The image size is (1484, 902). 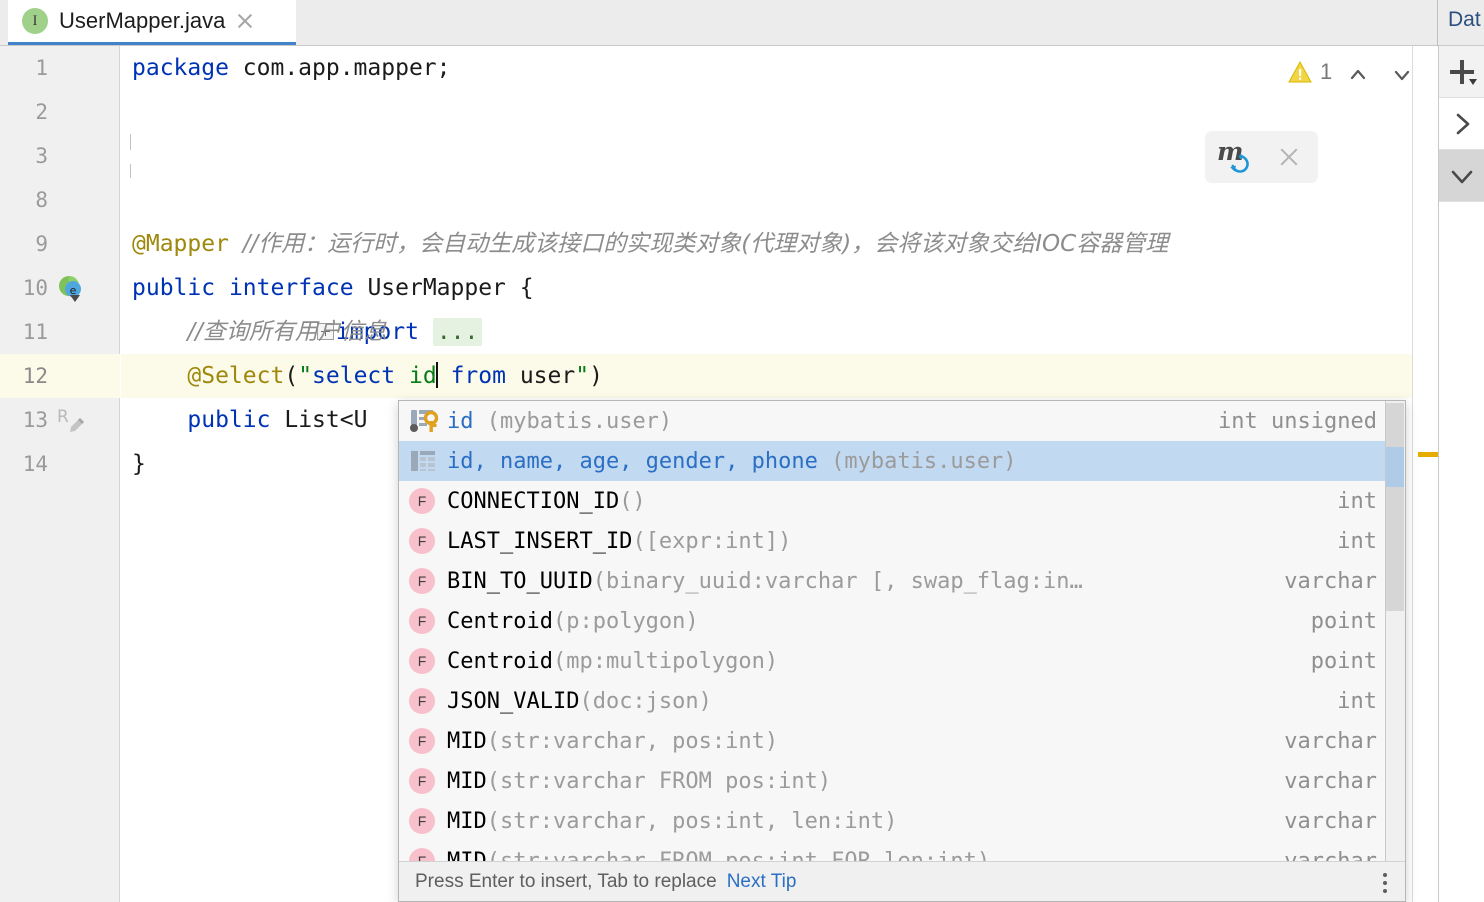 I want to click on tool-window-title-database: Dat, so click(x=1464, y=20).